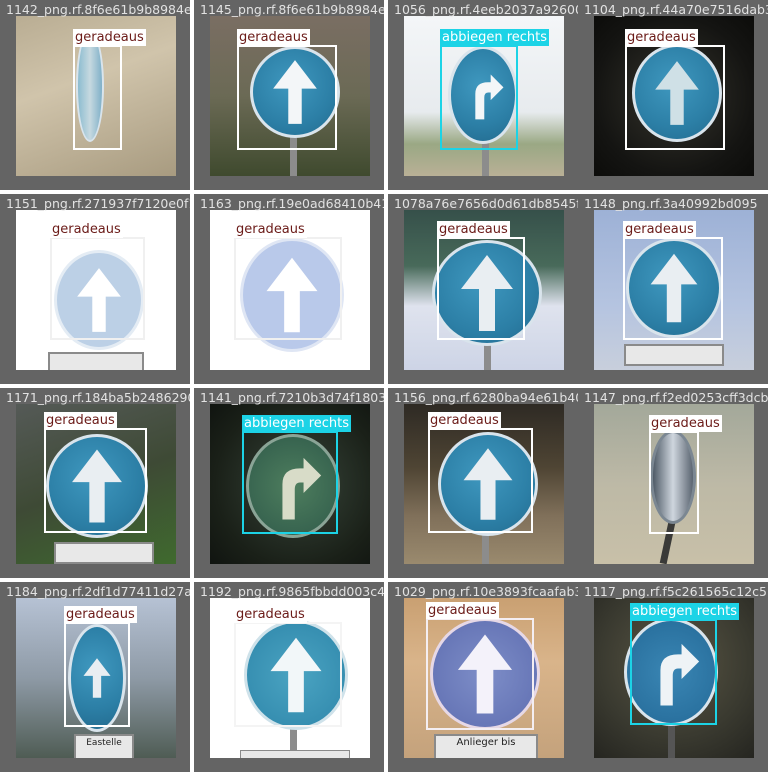 This screenshot has height=772, width=768. Describe the element at coordinates (676, 397) in the screenshot. I see `tile-filename: 1147_png.rf.f2ed0253cff3dcb` at that location.